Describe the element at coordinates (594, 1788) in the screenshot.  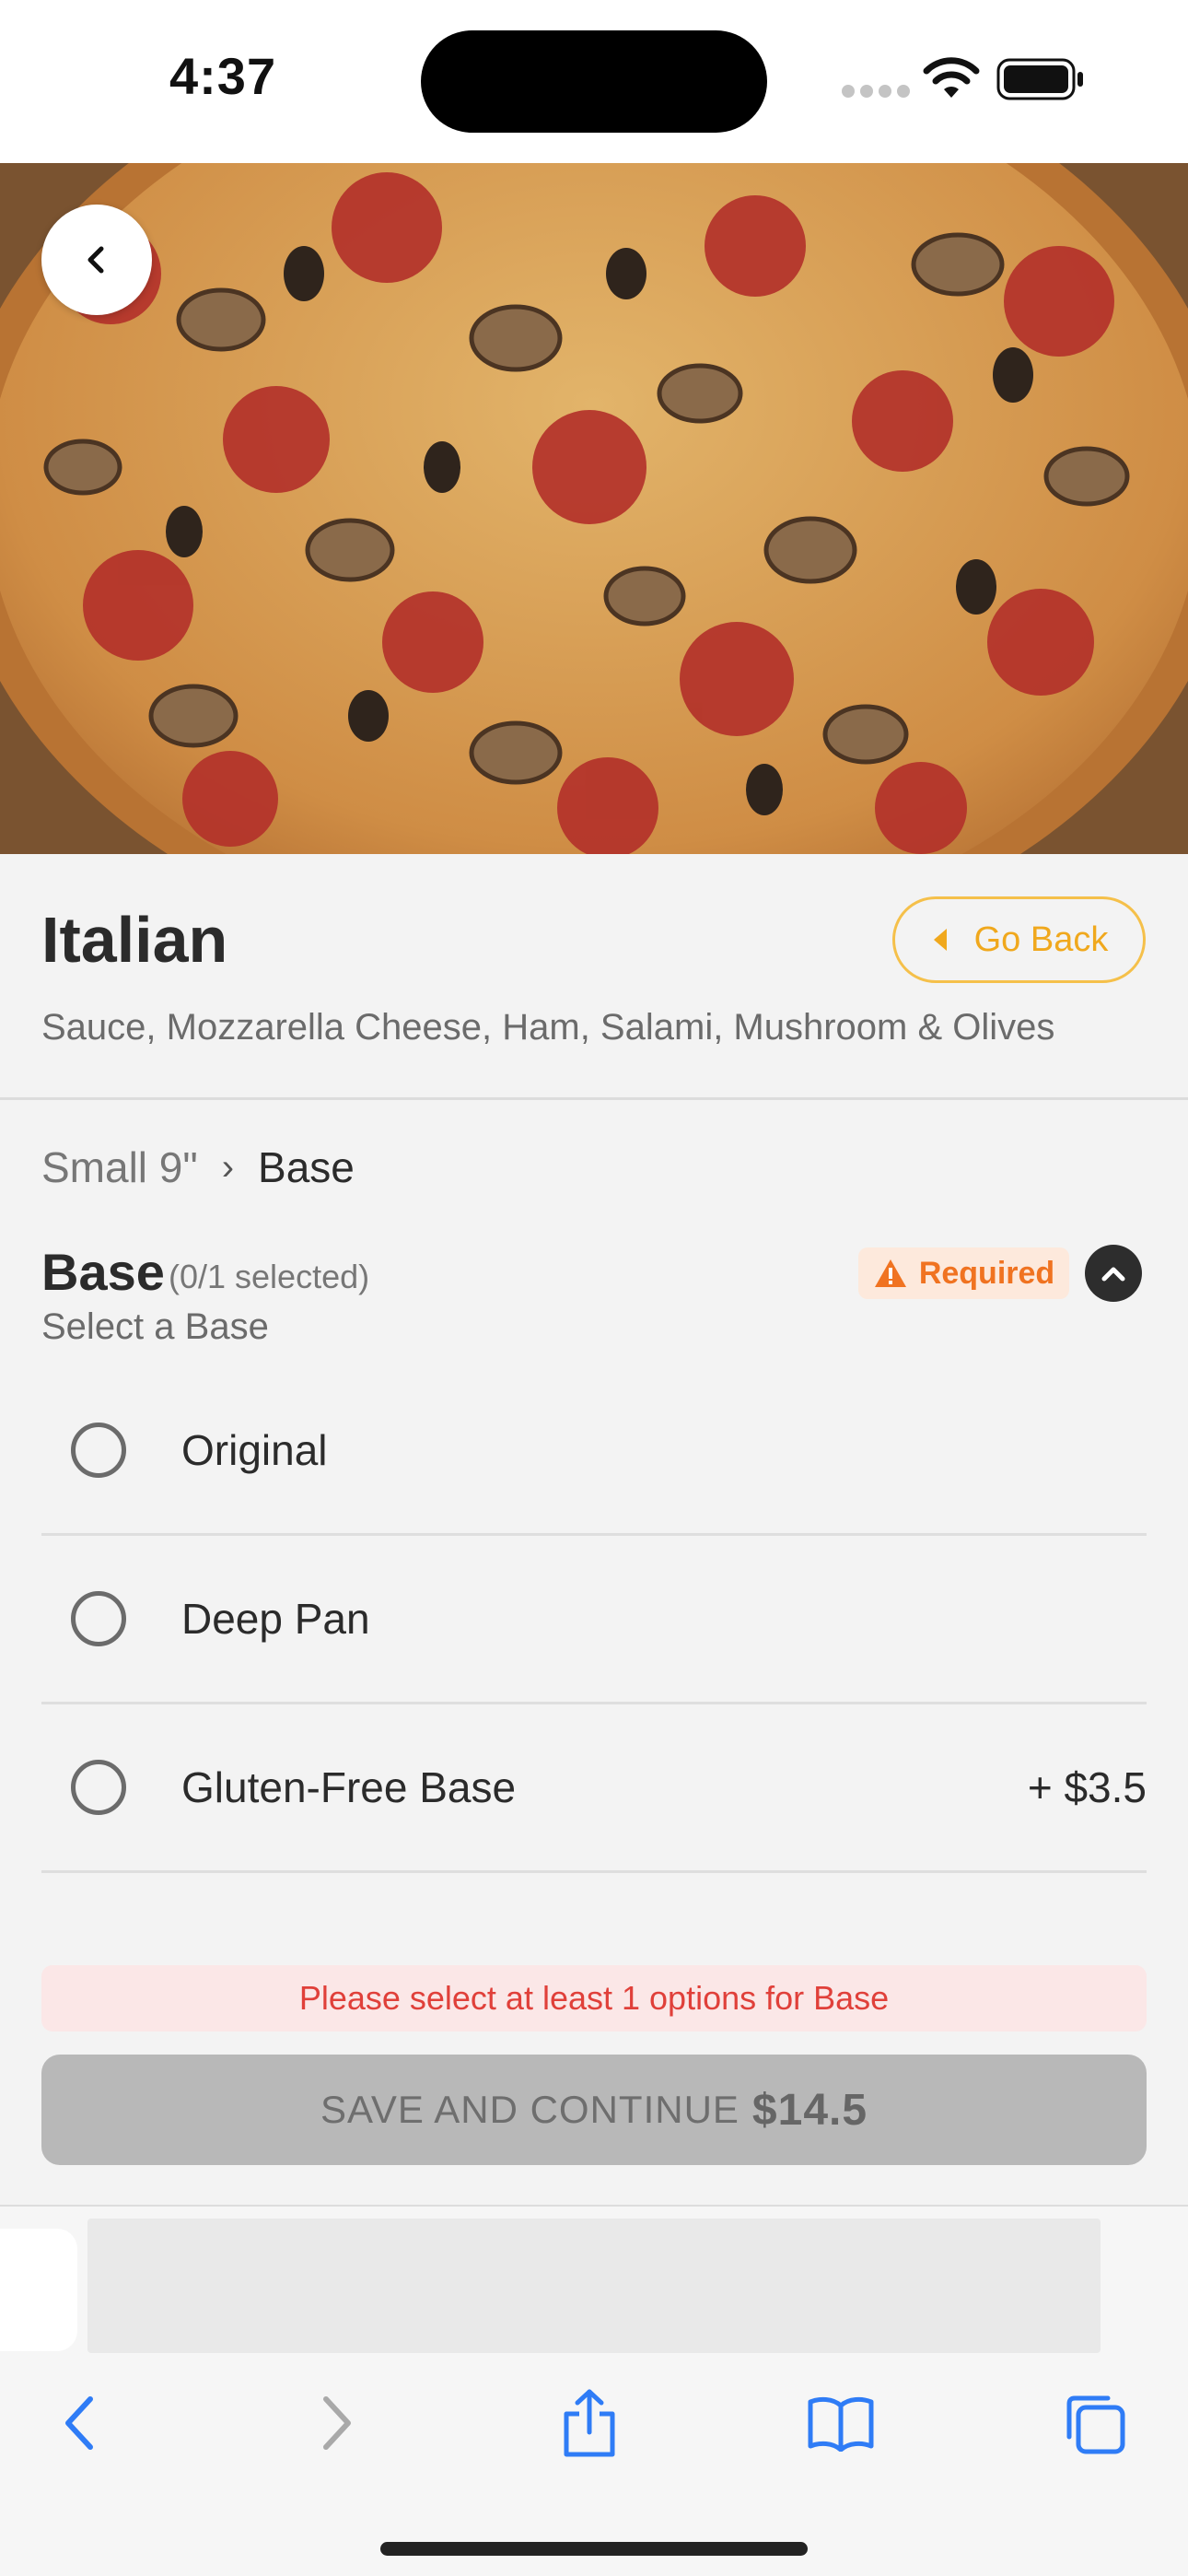
I see `option-gluten-free-base: Gluten-Free Base + $3.5` at that location.